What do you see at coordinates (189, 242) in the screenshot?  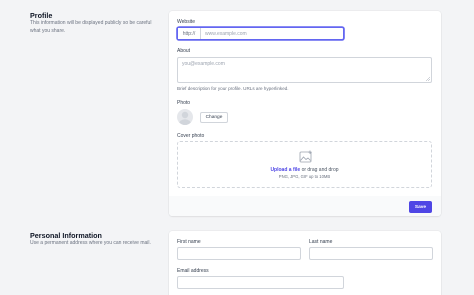 I see `first-name-label: First name` at bounding box center [189, 242].